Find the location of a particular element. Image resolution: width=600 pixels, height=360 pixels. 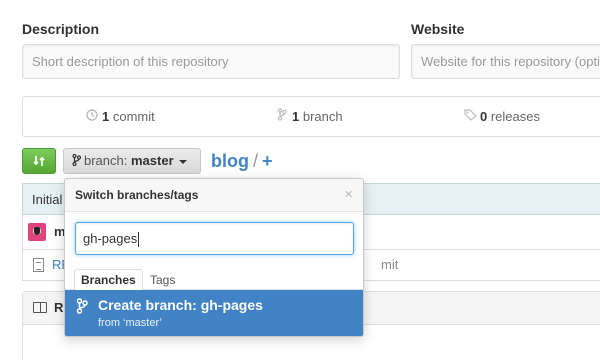

description-label: Description is located at coordinates (61, 29).